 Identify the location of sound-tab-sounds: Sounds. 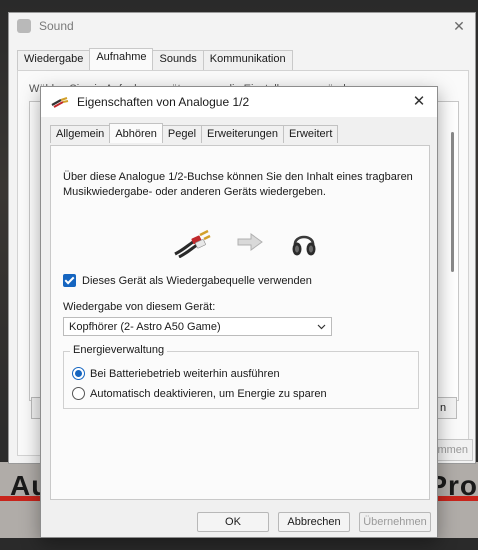
(178, 60).